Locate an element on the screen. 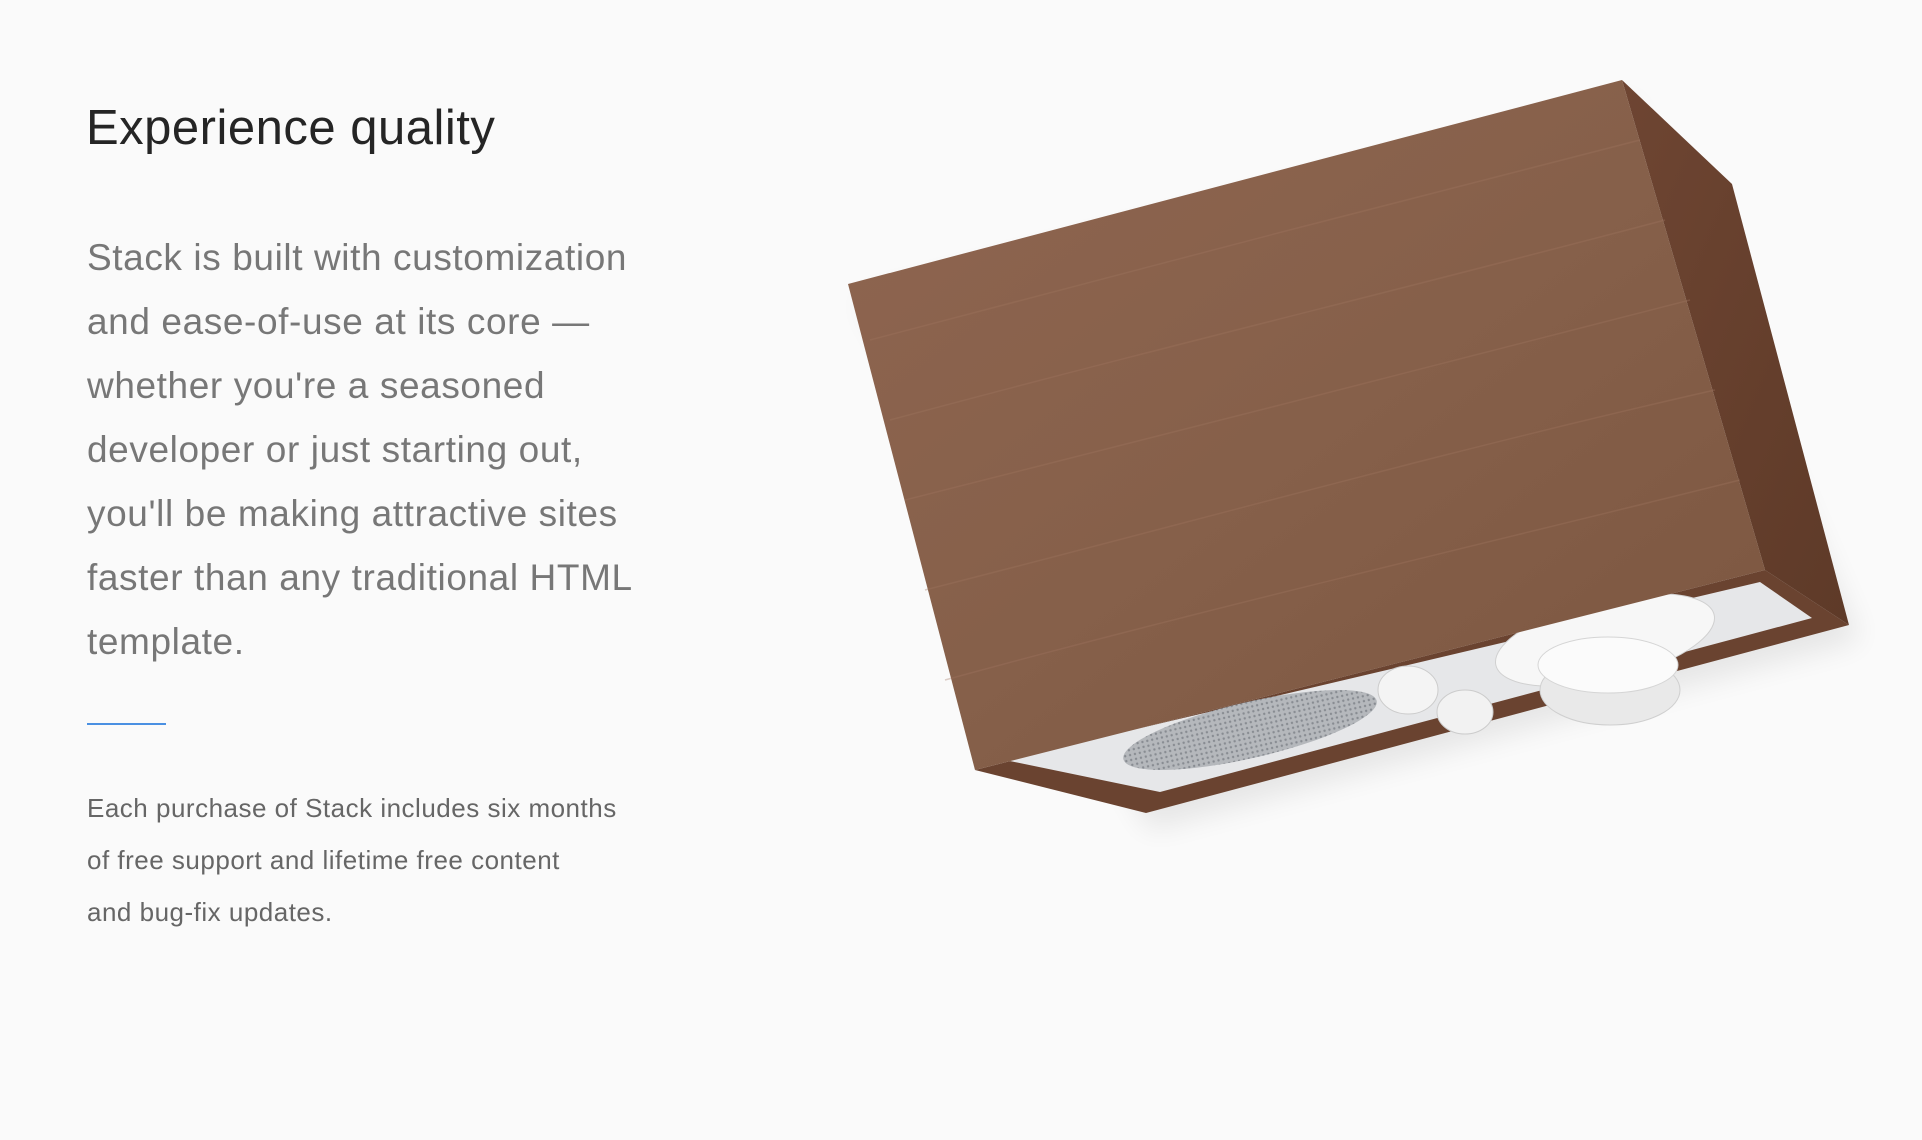 Image resolution: width=1922 pixels, height=1140 pixels. tuning-knob is located at coordinates (1608, 665).